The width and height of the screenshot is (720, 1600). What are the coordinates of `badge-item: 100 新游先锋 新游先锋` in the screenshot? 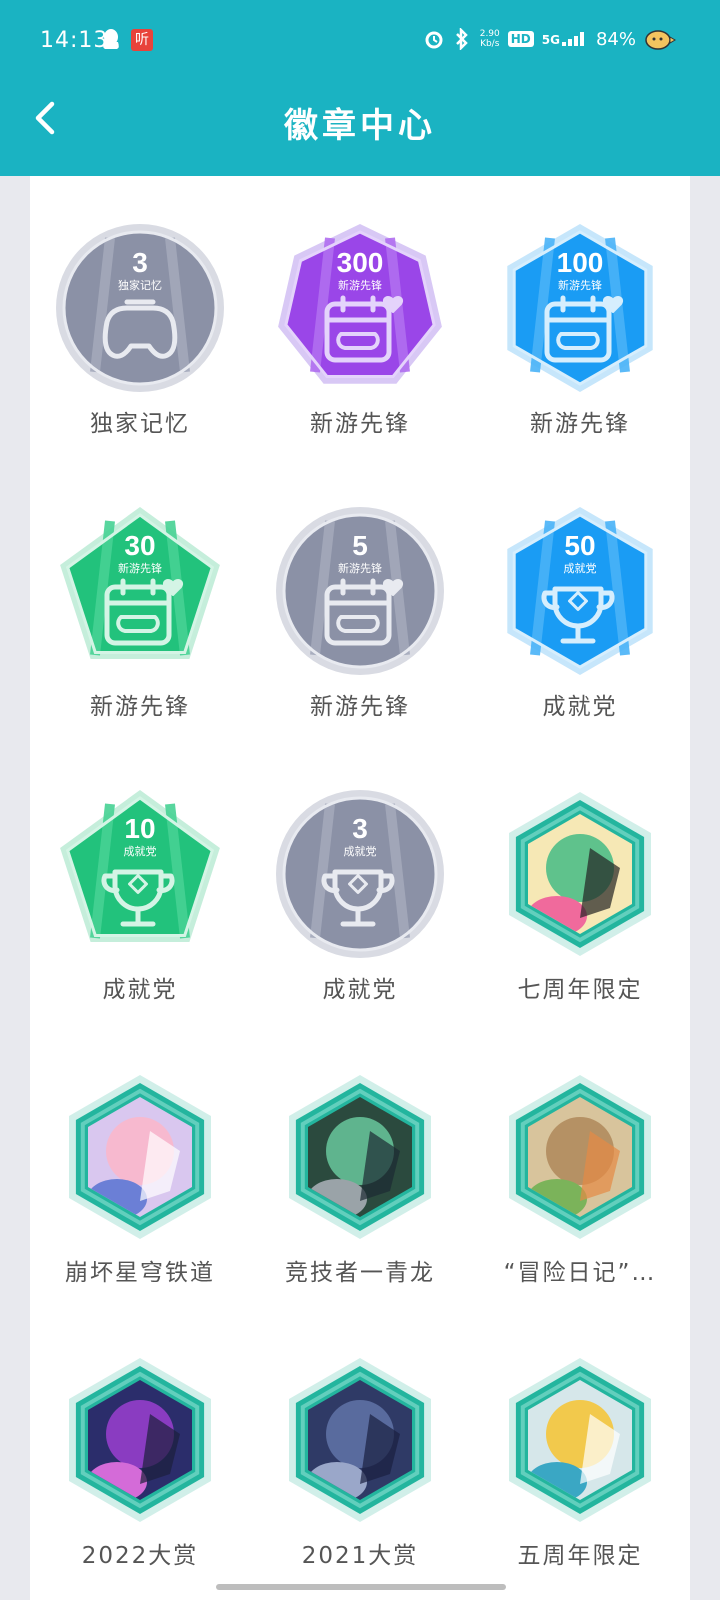 It's located at (580, 320).